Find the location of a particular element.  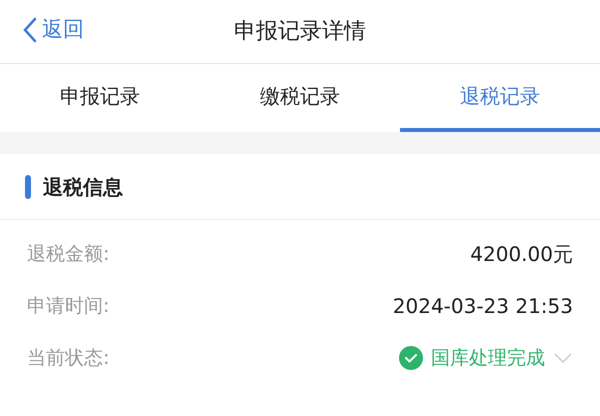

tab: 缴税记录 is located at coordinates (300, 98).